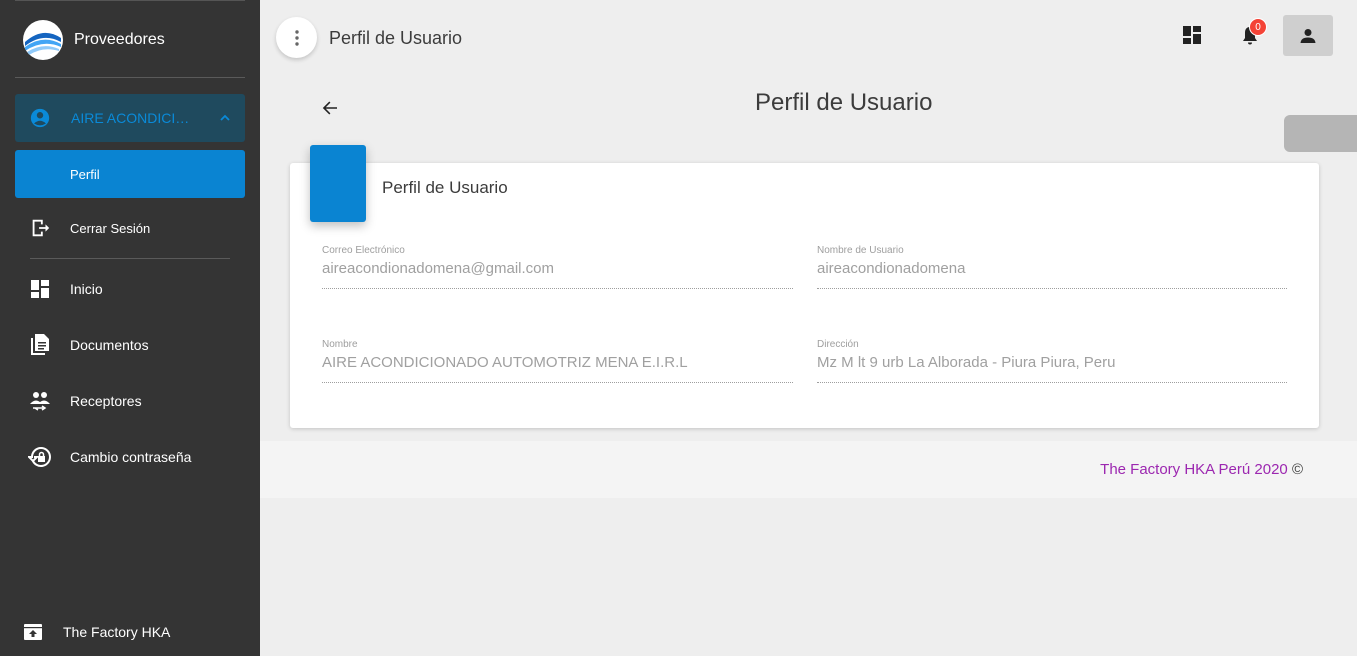  I want to click on footer-text: The Factory HKA Perú 2020 ©, so click(1201, 469).